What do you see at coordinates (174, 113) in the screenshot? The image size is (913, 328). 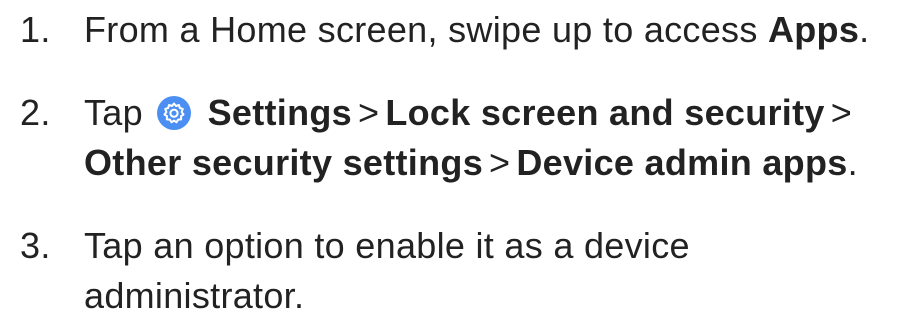 I see `settings-gear-icon` at bounding box center [174, 113].